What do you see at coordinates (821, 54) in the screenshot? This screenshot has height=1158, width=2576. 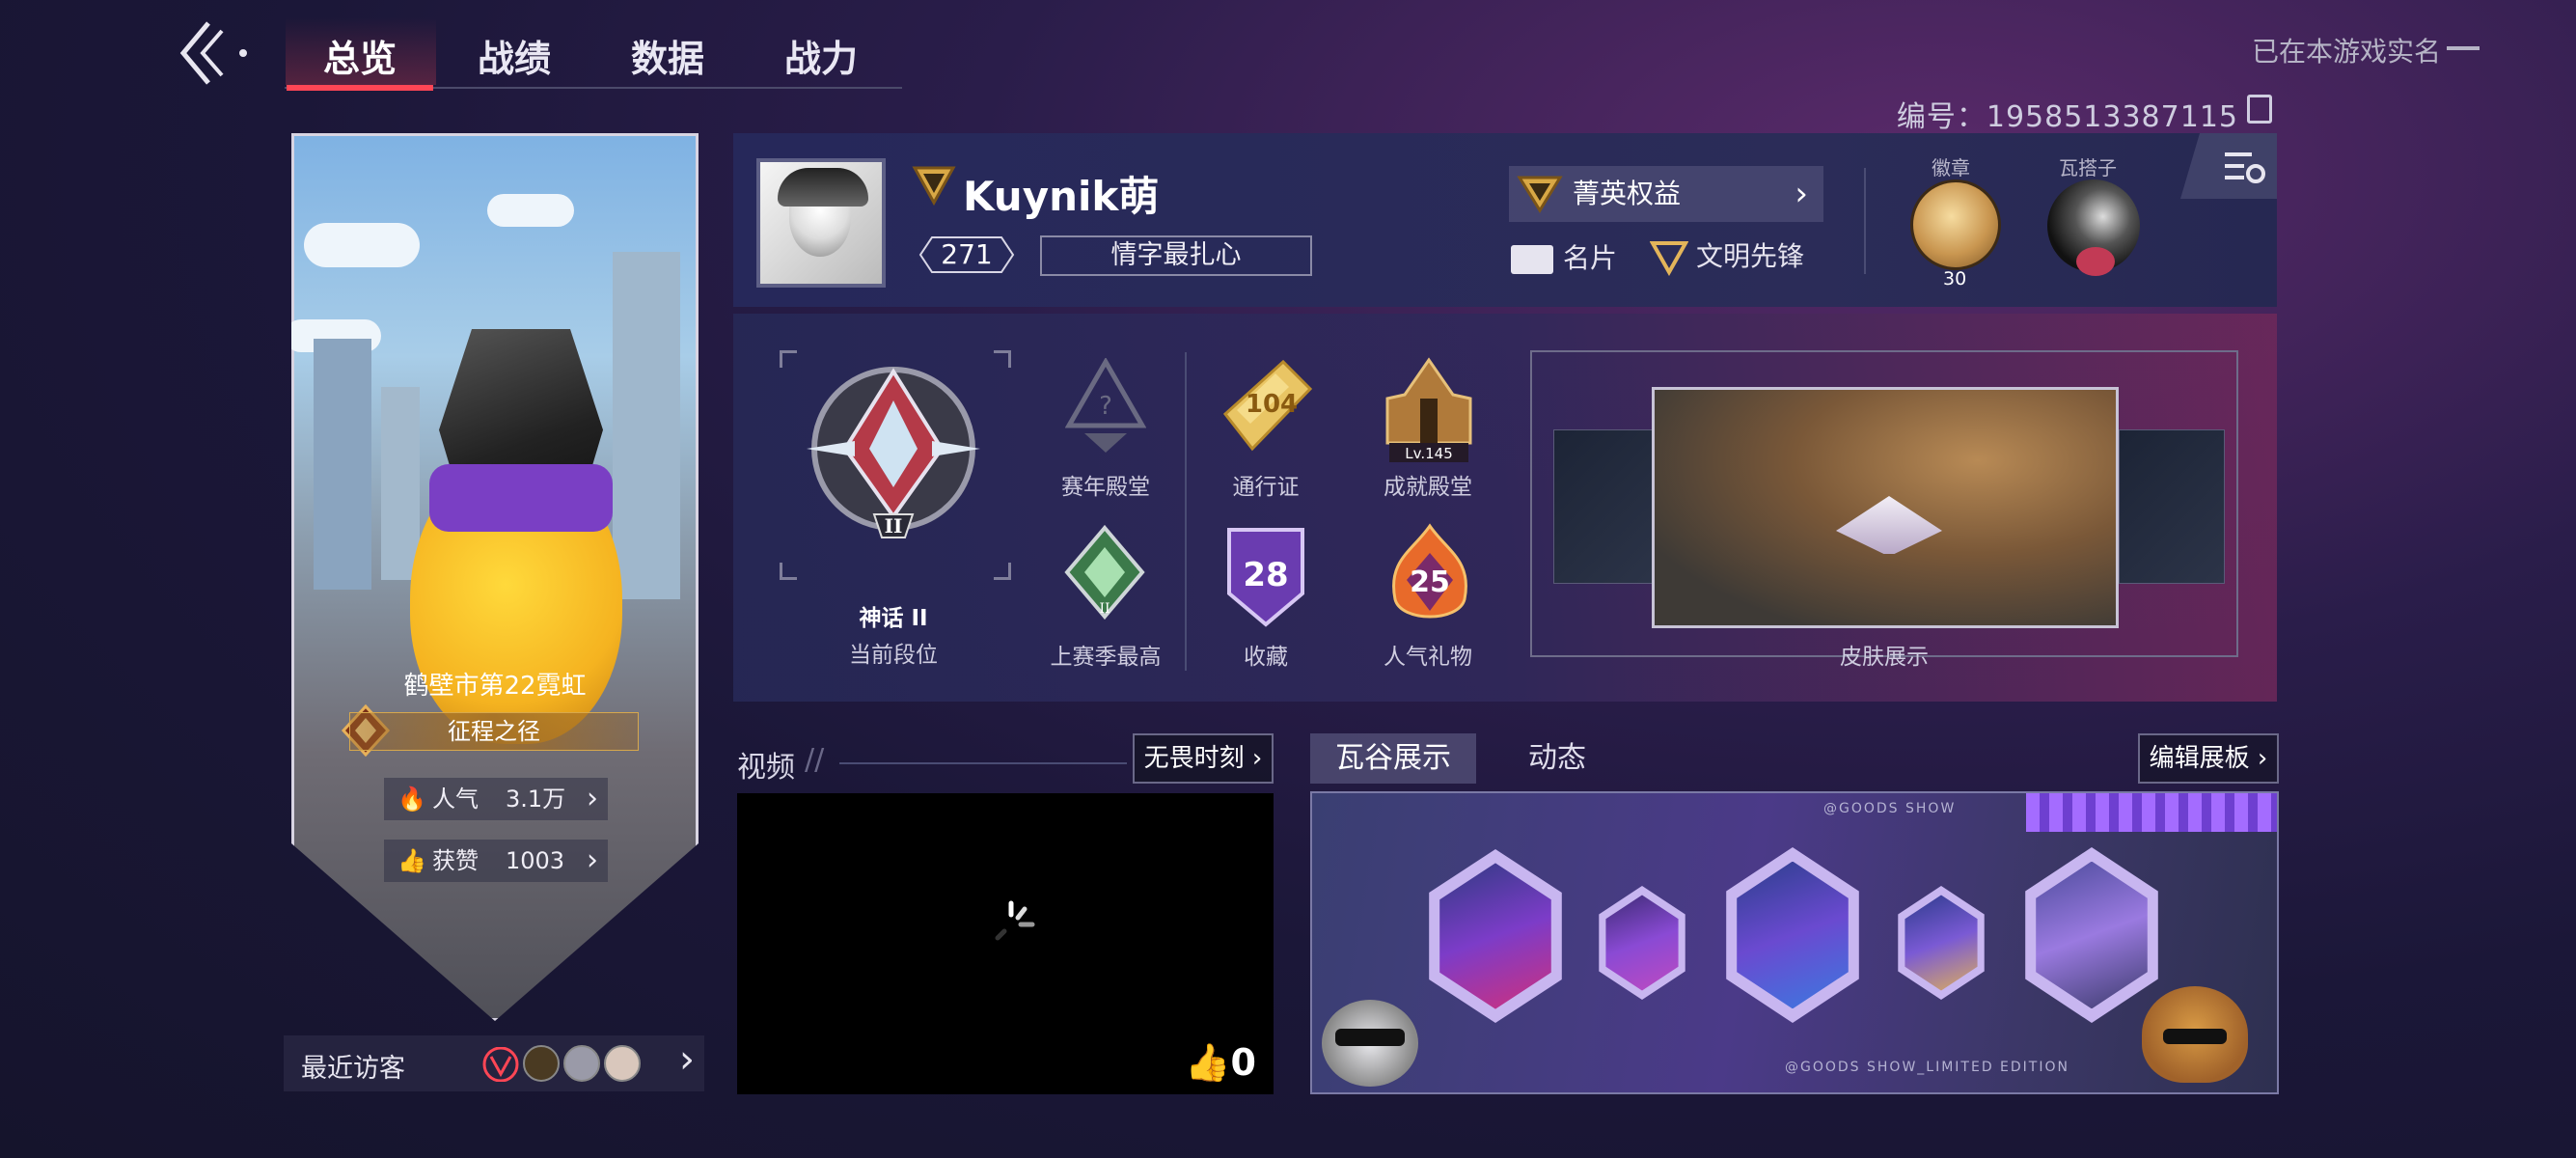 I see `tab-power: 战力` at bounding box center [821, 54].